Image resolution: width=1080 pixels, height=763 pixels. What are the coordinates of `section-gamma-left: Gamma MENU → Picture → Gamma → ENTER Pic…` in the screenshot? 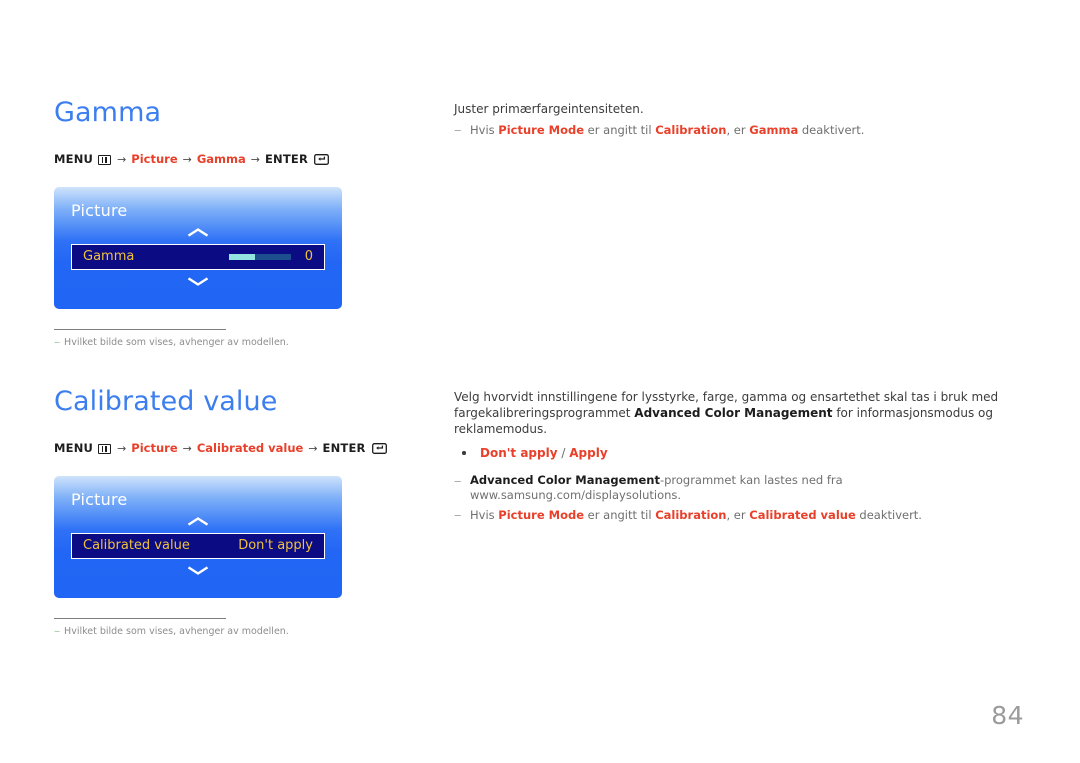 It's located at (244, 223).